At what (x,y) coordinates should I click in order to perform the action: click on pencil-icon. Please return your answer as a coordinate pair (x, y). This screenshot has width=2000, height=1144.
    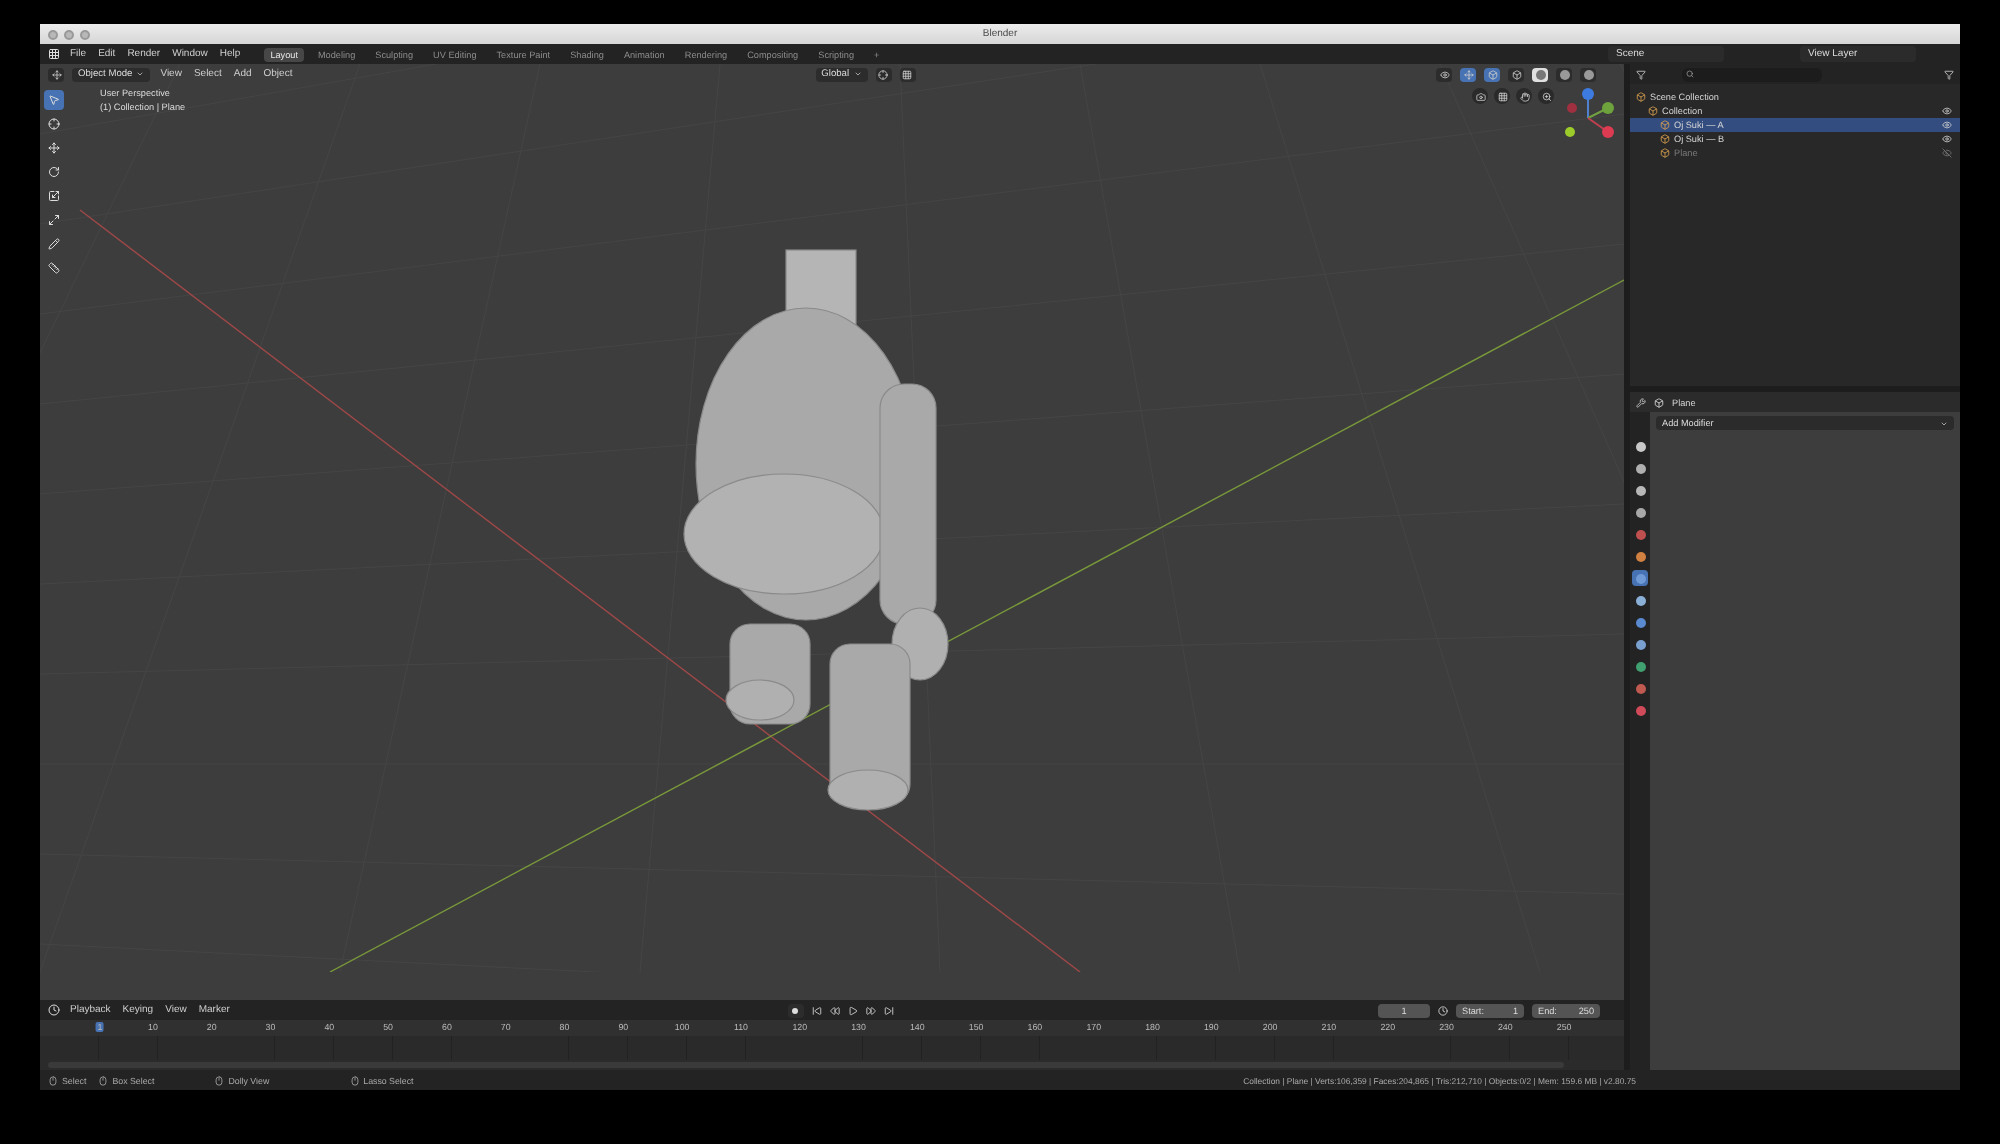
    Looking at the image, I should click on (54, 244).